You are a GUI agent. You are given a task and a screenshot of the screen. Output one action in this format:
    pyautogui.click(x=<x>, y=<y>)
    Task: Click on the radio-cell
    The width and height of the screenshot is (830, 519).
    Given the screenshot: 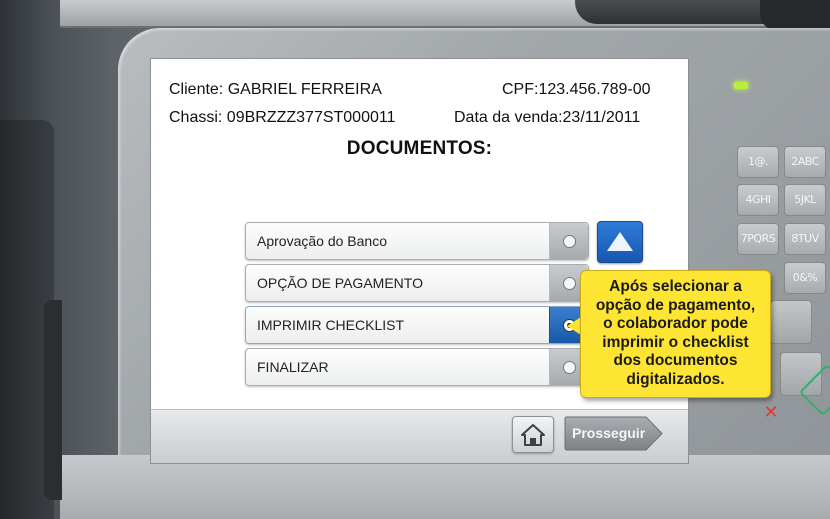 What is the action you would take?
    pyautogui.click(x=568, y=241)
    